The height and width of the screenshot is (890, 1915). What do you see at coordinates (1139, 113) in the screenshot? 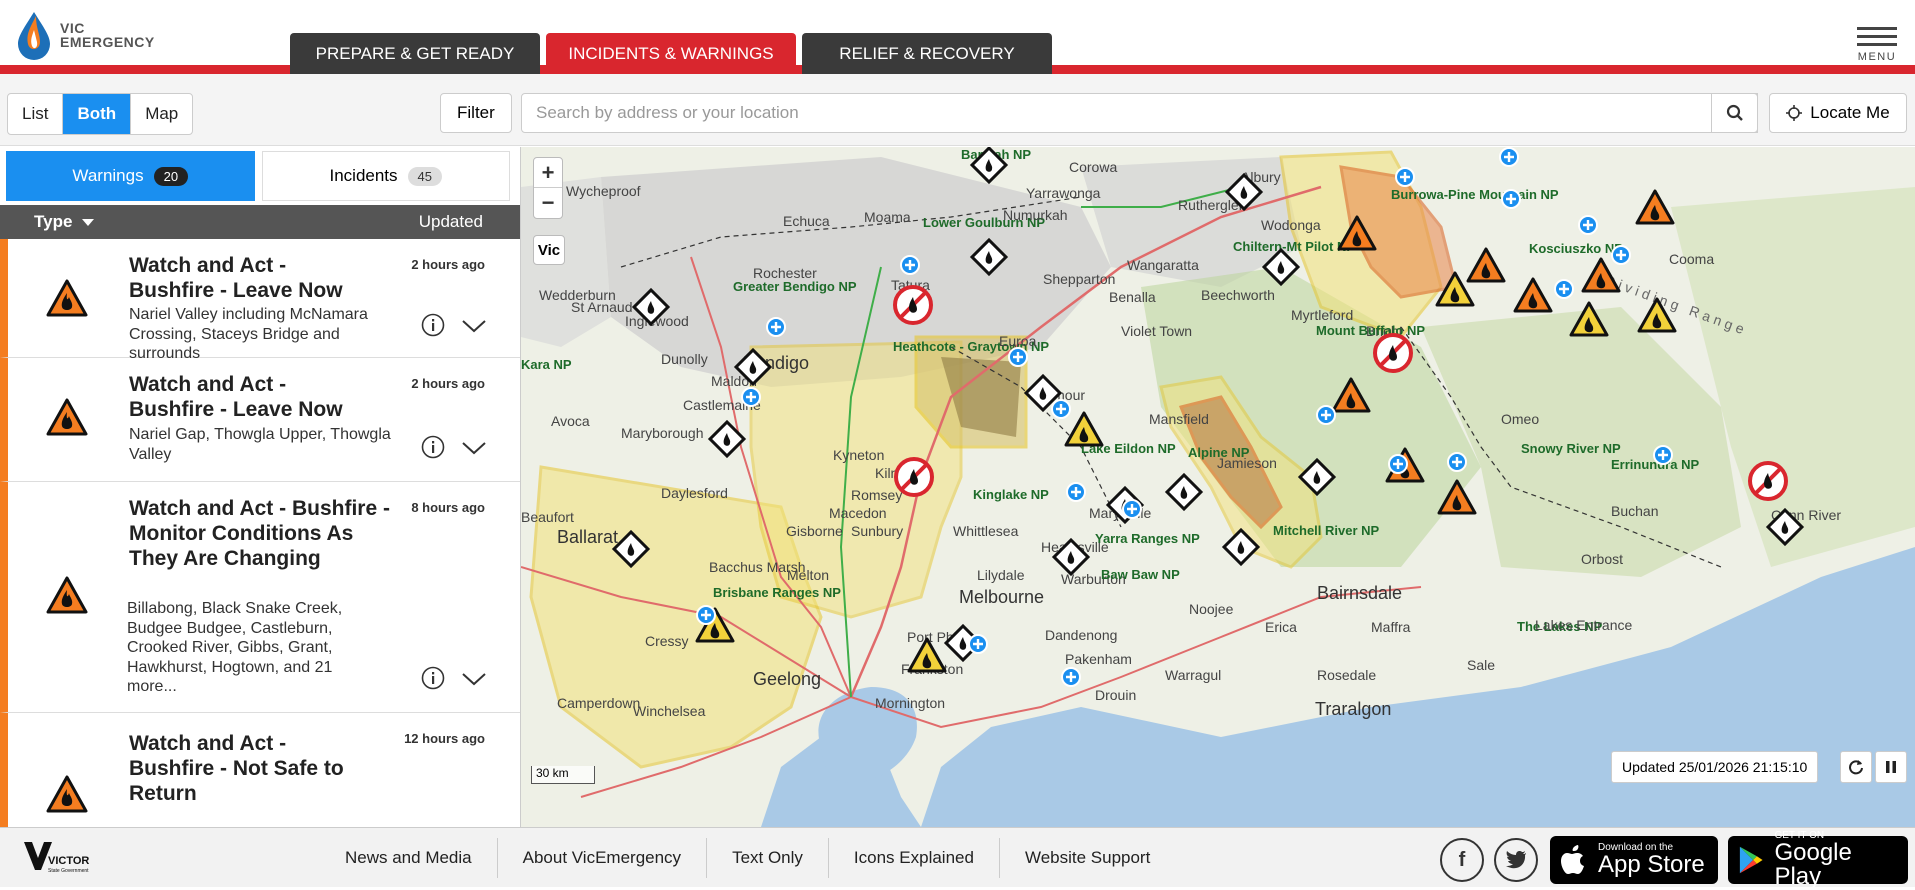
I see `search-input` at bounding box center [1139, 113].